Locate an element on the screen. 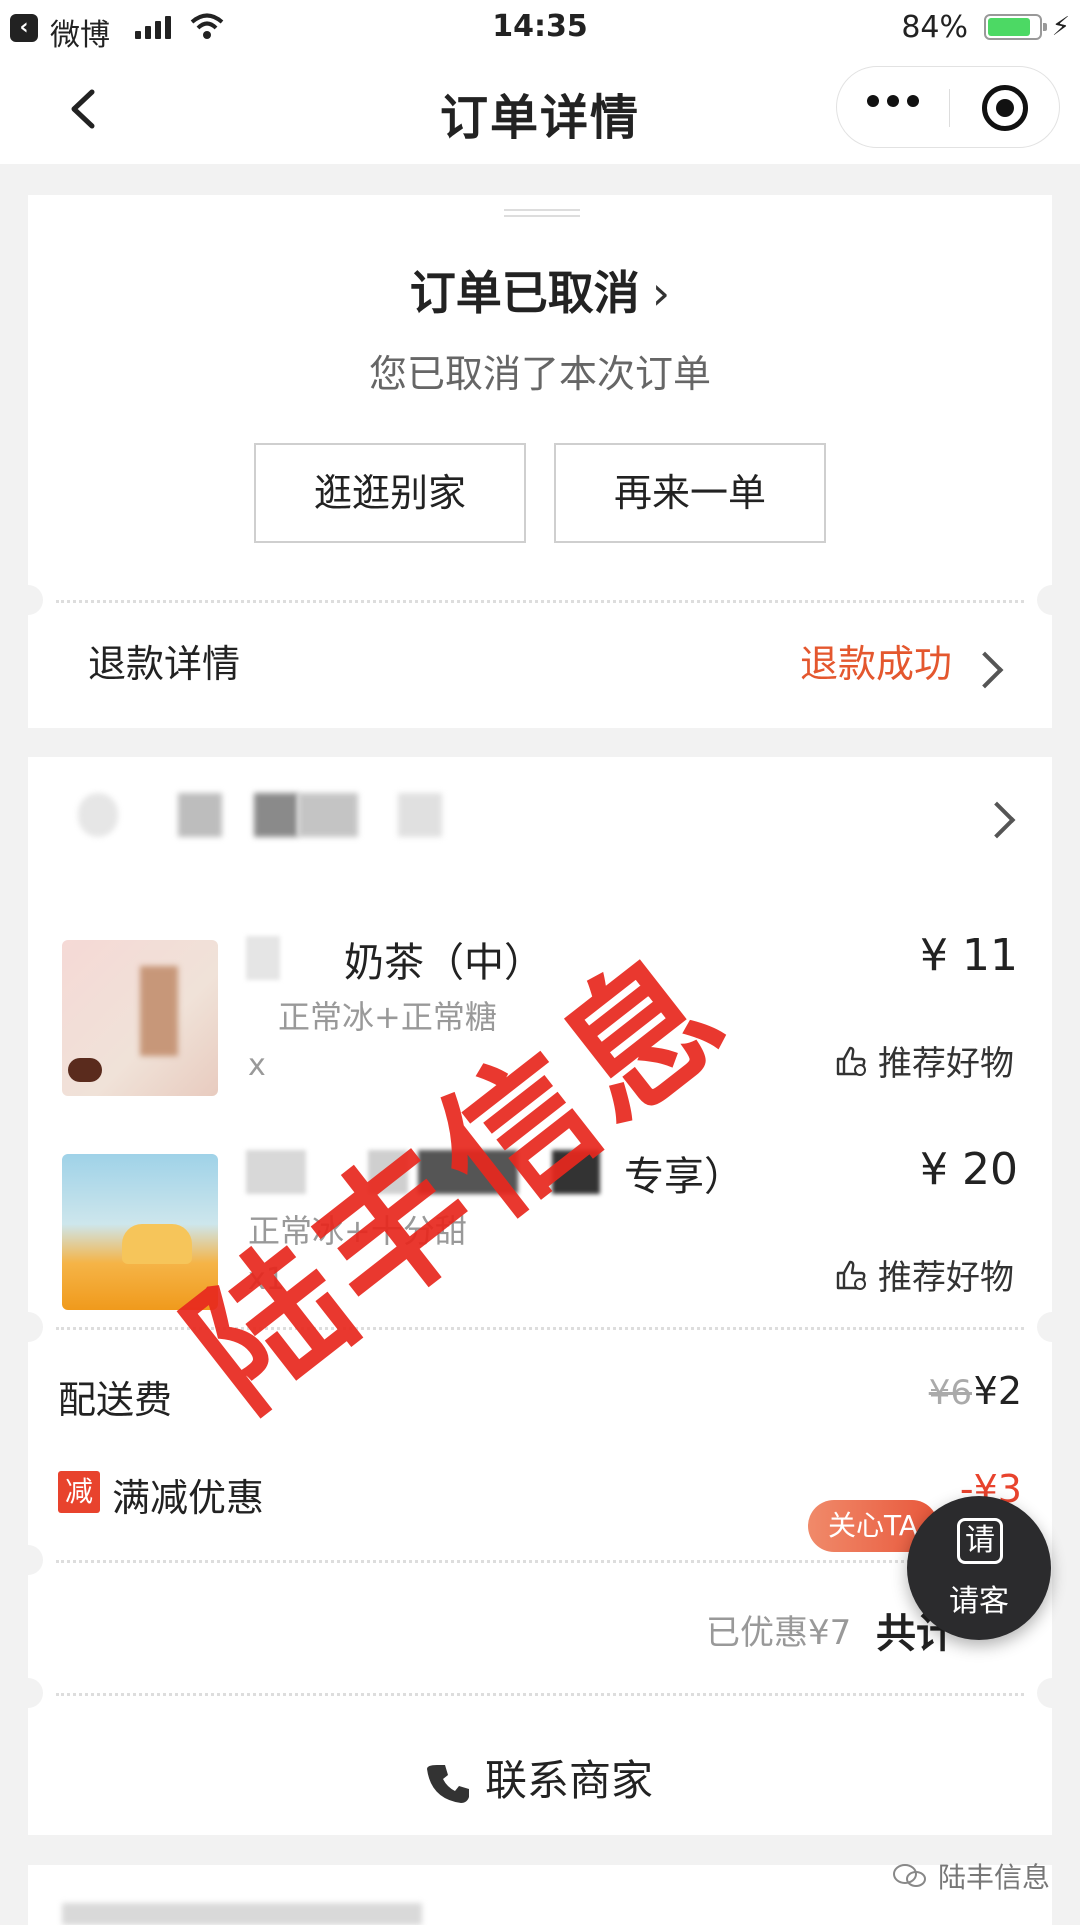 Image resolution: width=1080 pixels, height=1925 pixels. shop-name-blurred is located at coordinates (298, 815).